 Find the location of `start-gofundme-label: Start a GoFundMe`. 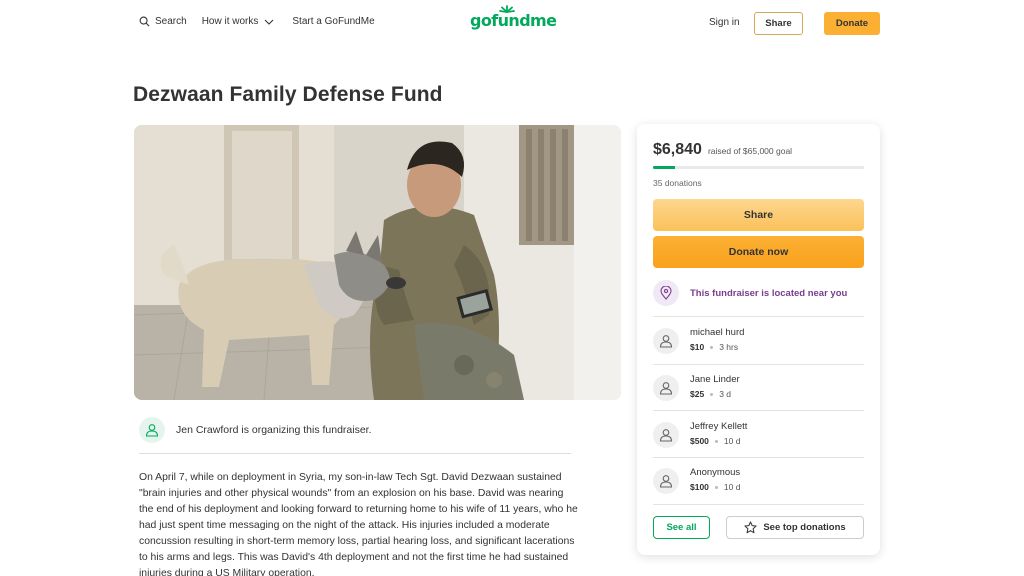

start-gofundme-label: Start a GoFundMe is located at coordinates (333, 21).